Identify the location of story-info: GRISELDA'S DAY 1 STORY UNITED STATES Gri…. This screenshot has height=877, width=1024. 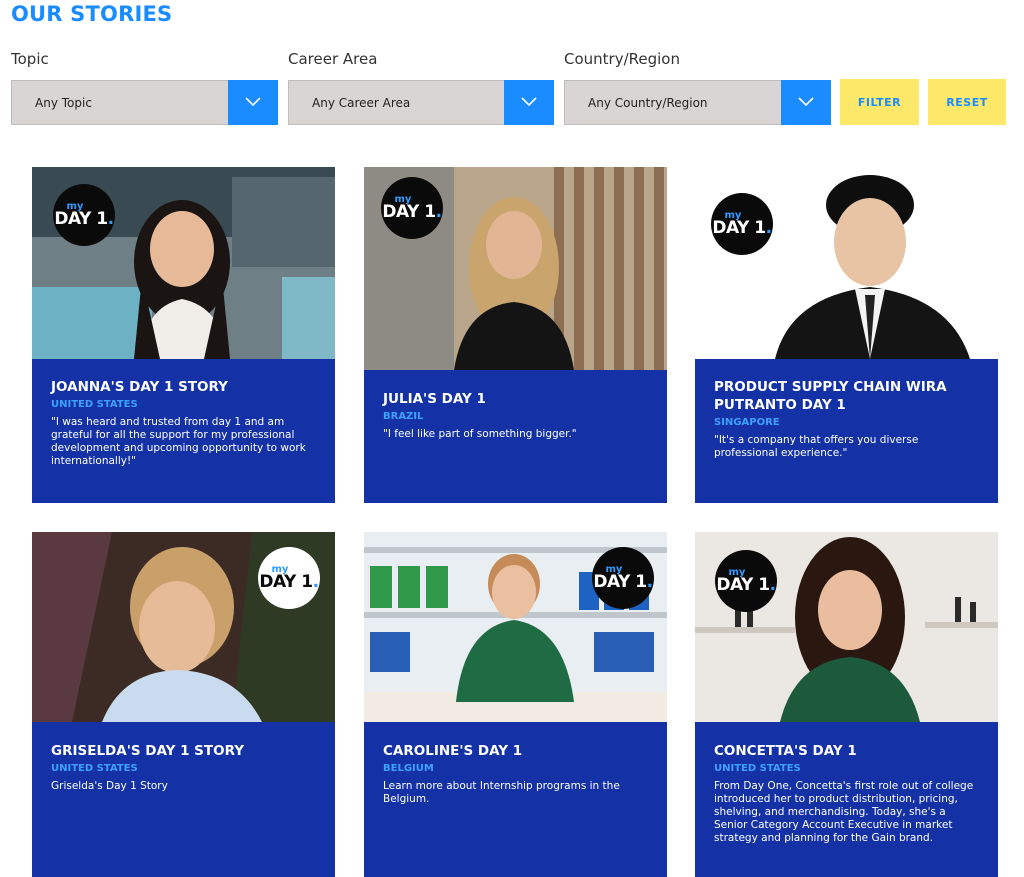
(183, 799).